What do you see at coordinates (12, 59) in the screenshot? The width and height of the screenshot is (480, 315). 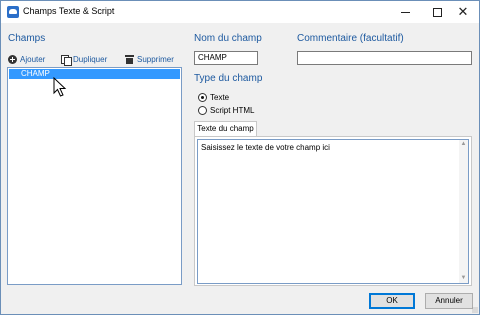 I see `add-circle-icon` at bounding box center [12, 59].